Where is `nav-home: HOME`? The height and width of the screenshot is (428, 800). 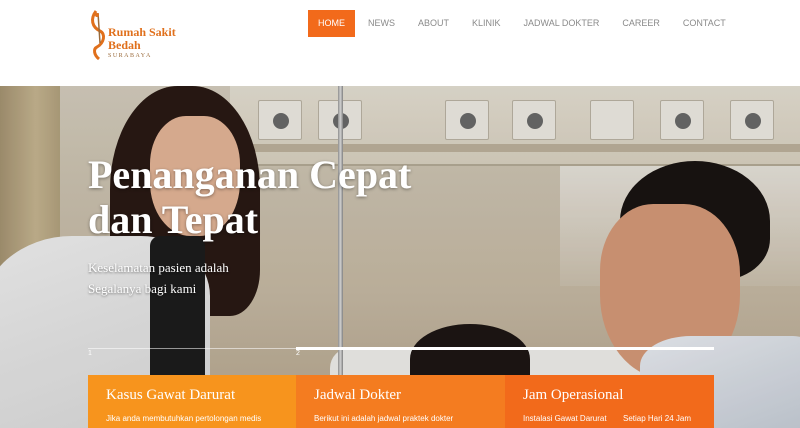
nav-home: HOME is located at coordinates (331, 23).